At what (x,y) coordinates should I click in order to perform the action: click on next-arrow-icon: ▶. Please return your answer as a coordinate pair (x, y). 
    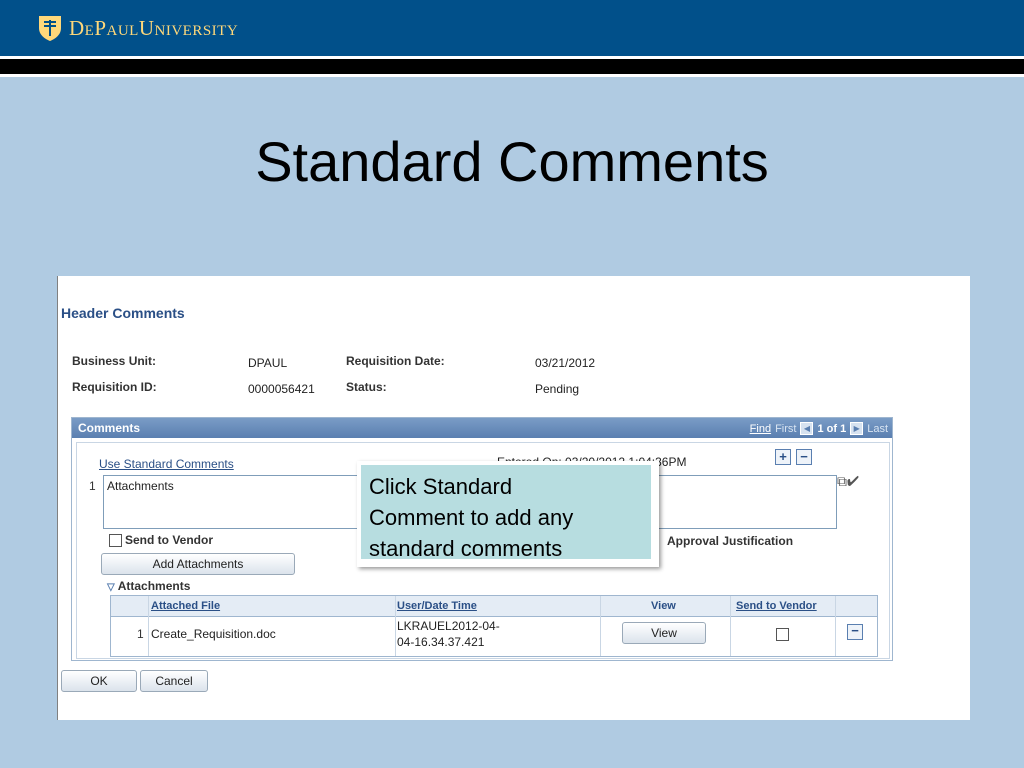
    Looking at the image, I should click on (857, 428).